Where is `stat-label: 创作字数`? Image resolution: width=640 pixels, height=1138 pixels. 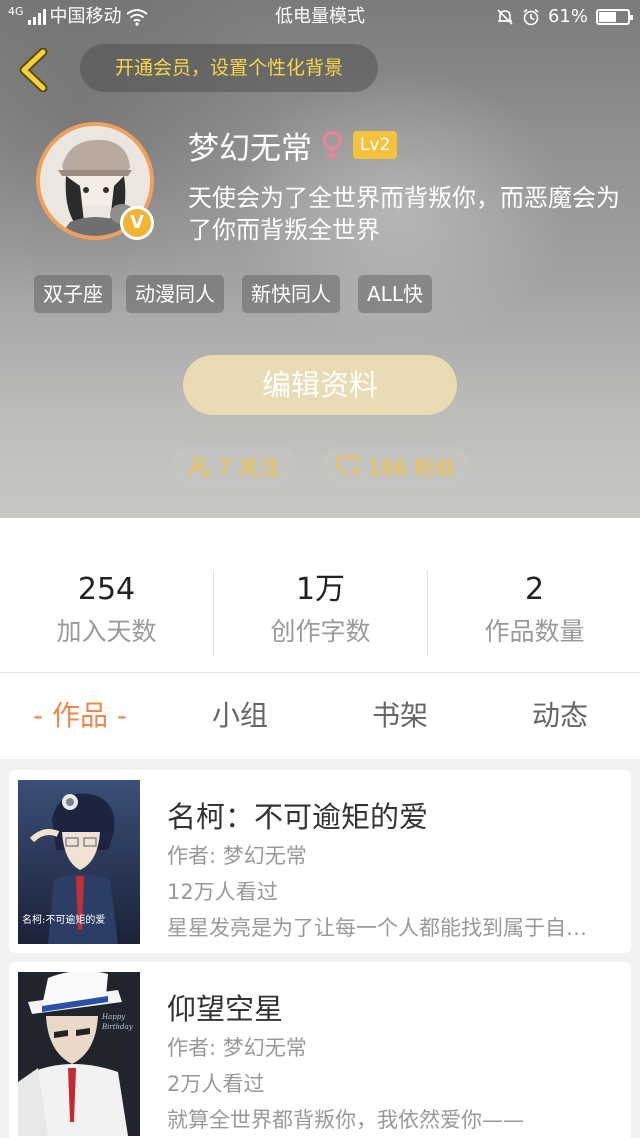 stat-label: 创作字数 is located at coordinates (320, 631).